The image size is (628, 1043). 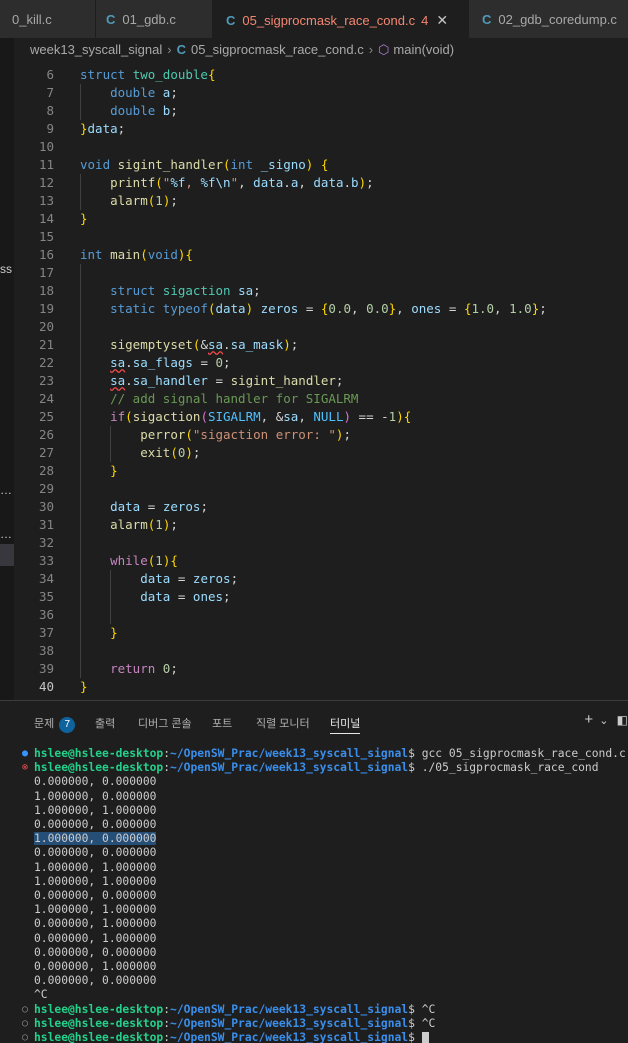 What do you see at coordinates (277, 49) in the screenshot?
I see `breadcrumb-file: 05_sigprocmask_race_cond.c` at bounding box center [277, 49].